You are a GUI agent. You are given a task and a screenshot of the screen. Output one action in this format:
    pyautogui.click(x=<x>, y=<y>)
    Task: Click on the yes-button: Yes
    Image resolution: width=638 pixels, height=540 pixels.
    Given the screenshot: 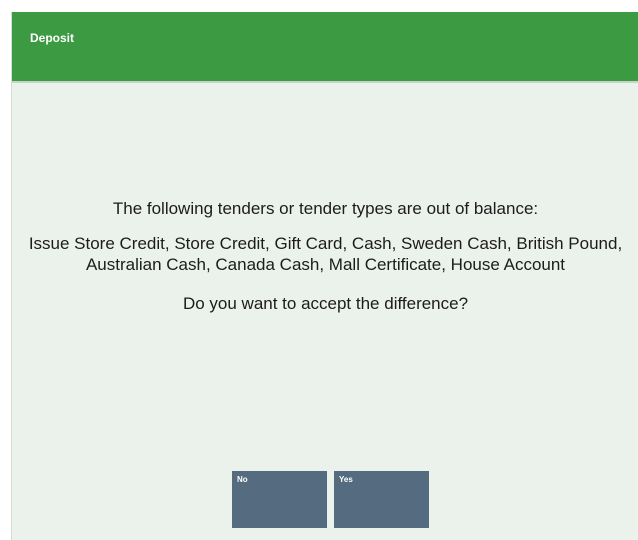 What is the action you would take?
    pyautogui.click(x=381, y=499)
    